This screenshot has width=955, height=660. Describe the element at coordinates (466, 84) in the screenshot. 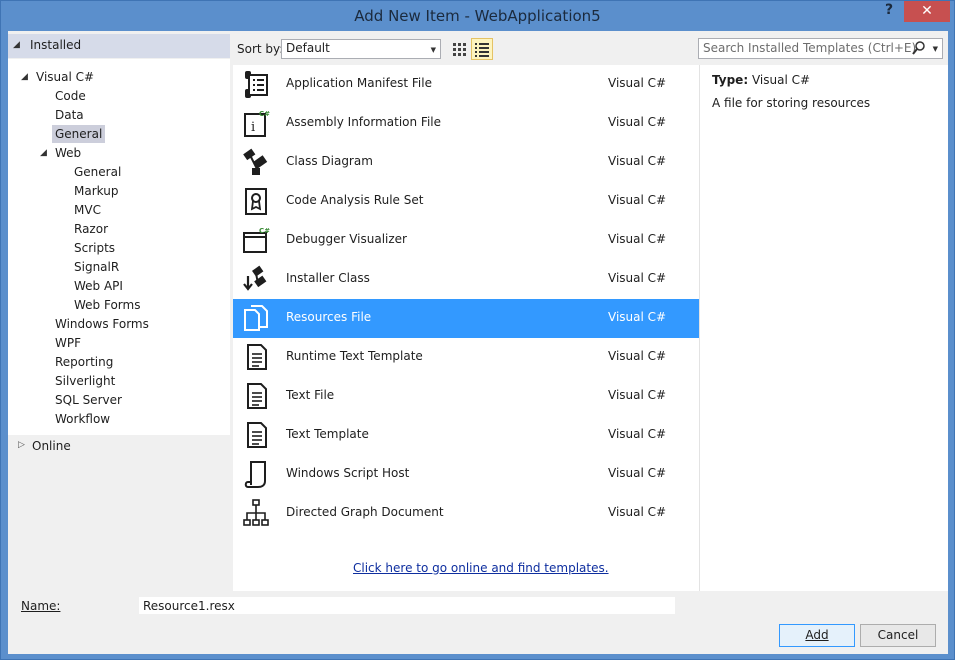

I see `template-row: Application Manifest File Visual C#` at that location.